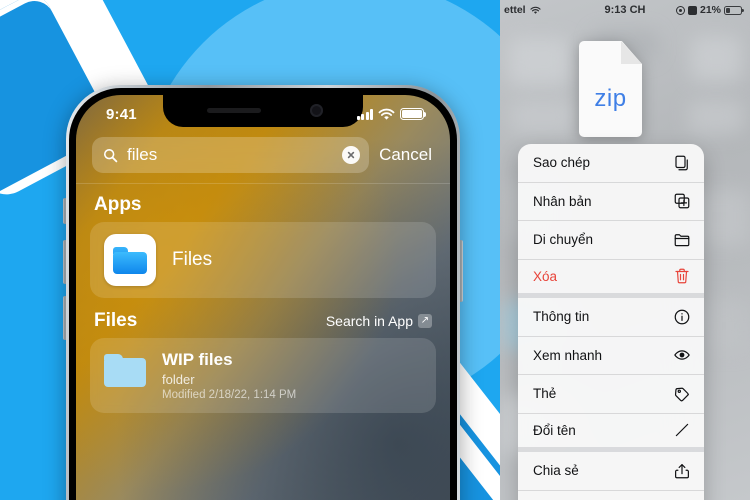 This screenshot has height=500, width=750. Describe the element at coordinates (386, 114) in the screenshot. I see `wifi-icon` at that location.